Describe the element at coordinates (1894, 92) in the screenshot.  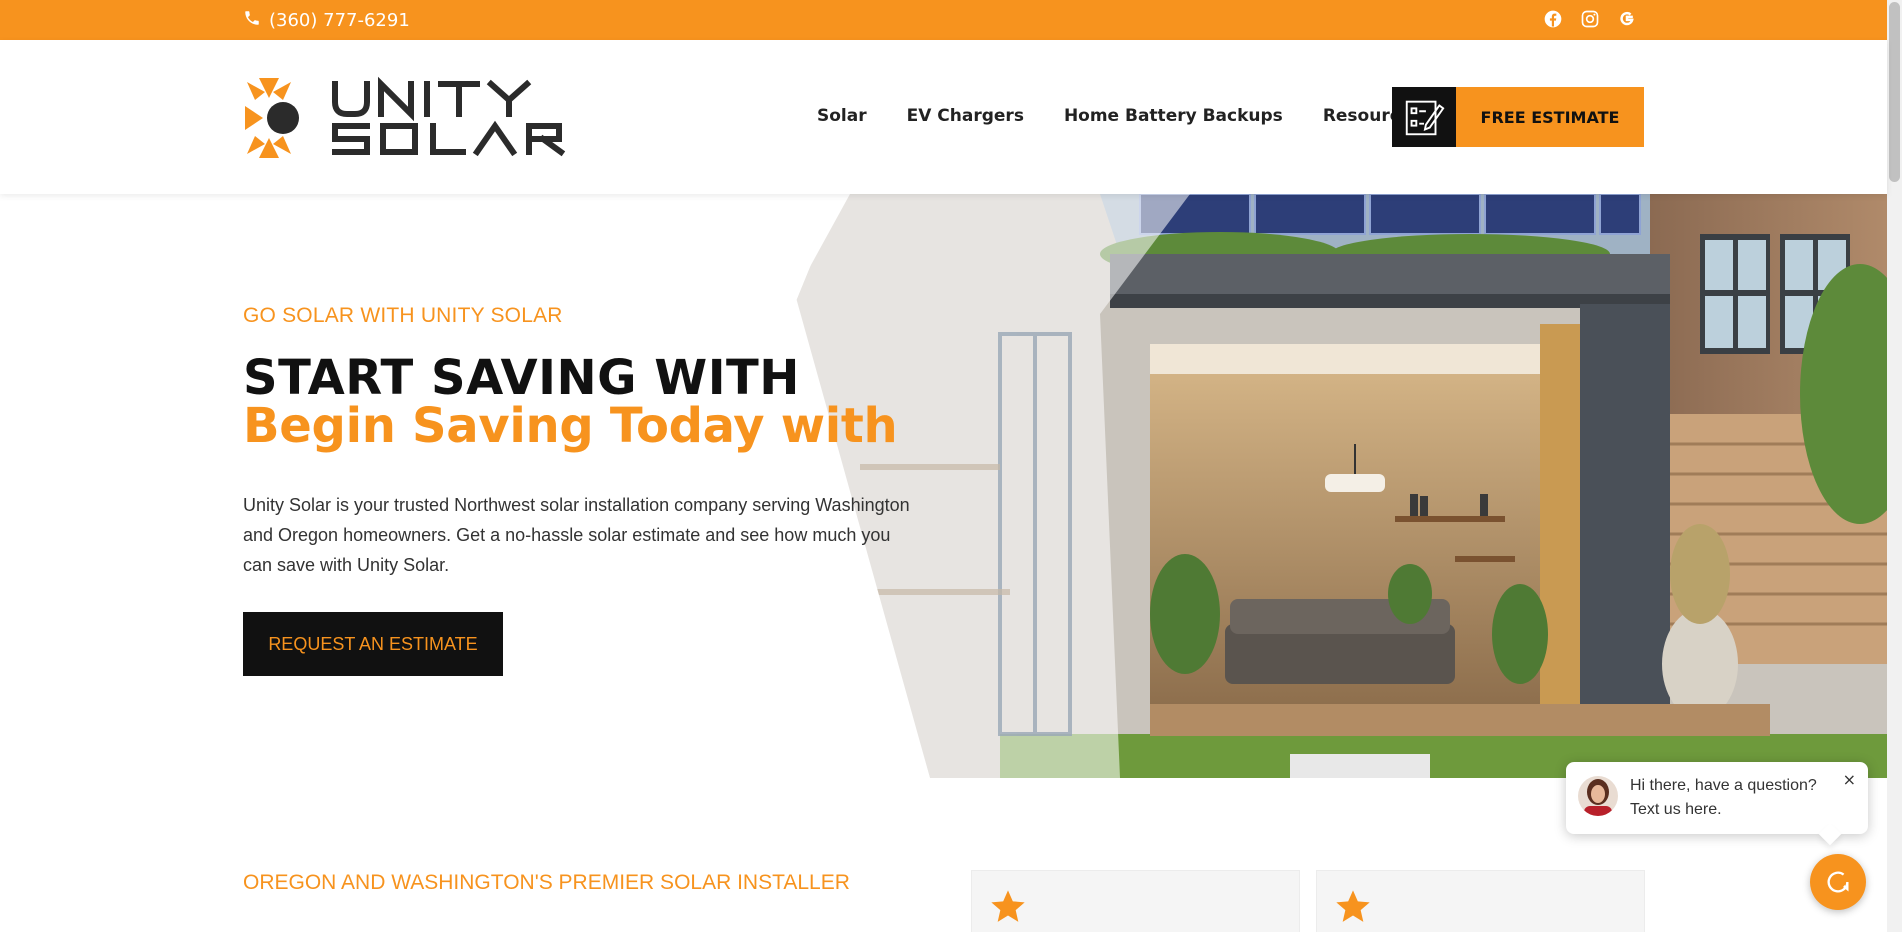
I see `scrollbar-thumb` at that location.